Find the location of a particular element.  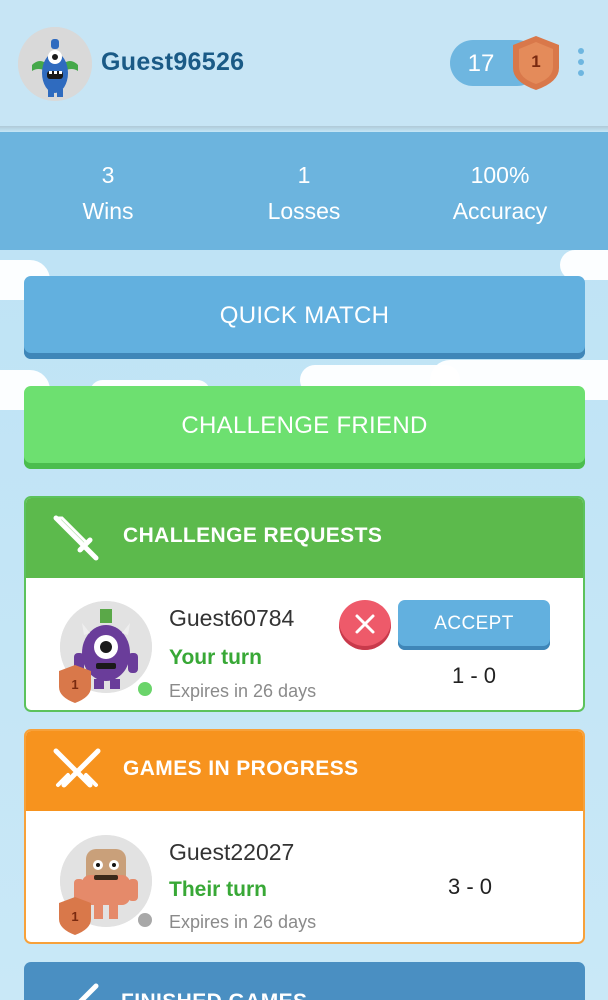

decline-button is located at coordinates (365, 625).